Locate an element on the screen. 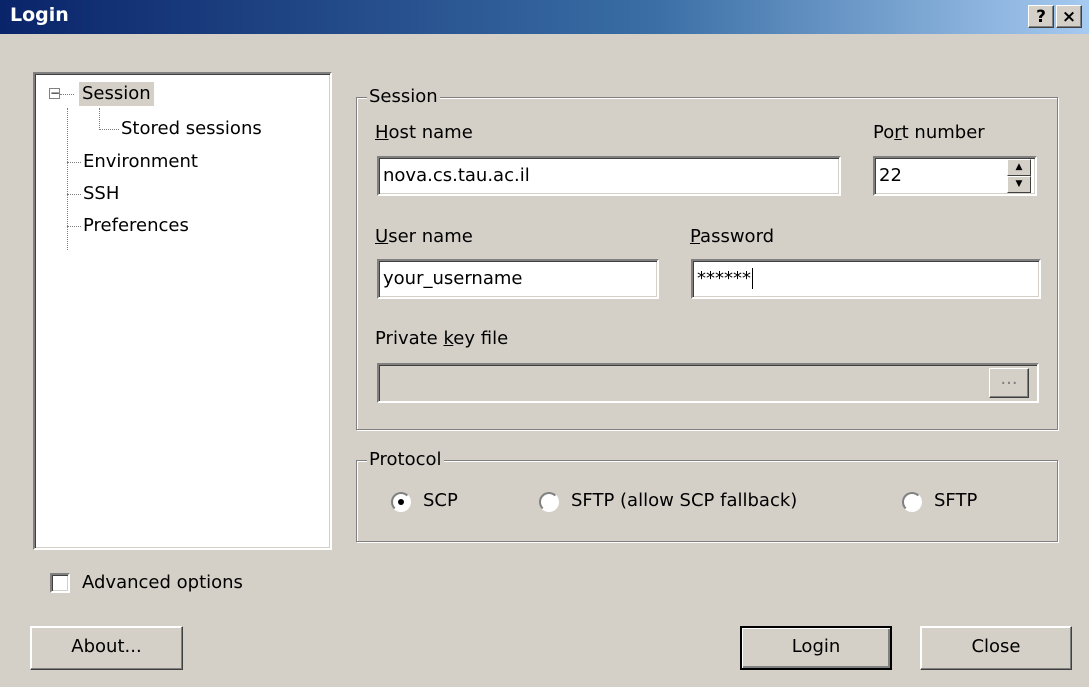  tree-item-session: Session is located at coordinates (116, 94).